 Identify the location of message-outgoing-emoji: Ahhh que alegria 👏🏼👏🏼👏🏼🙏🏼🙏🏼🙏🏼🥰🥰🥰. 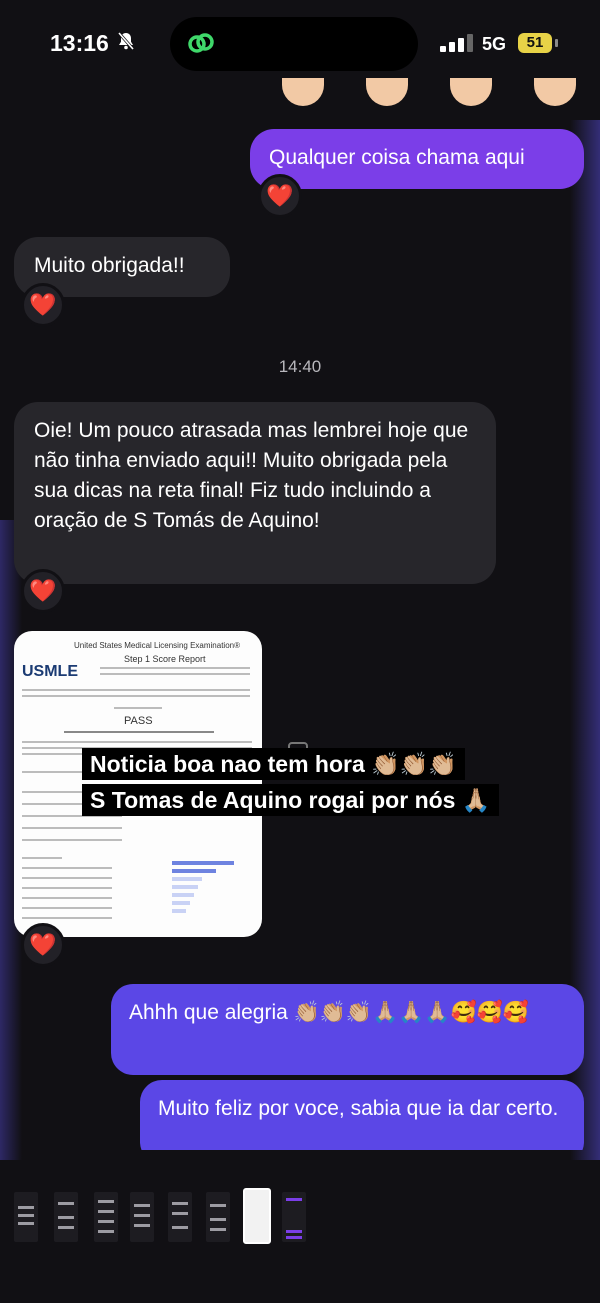
(347, 1029).